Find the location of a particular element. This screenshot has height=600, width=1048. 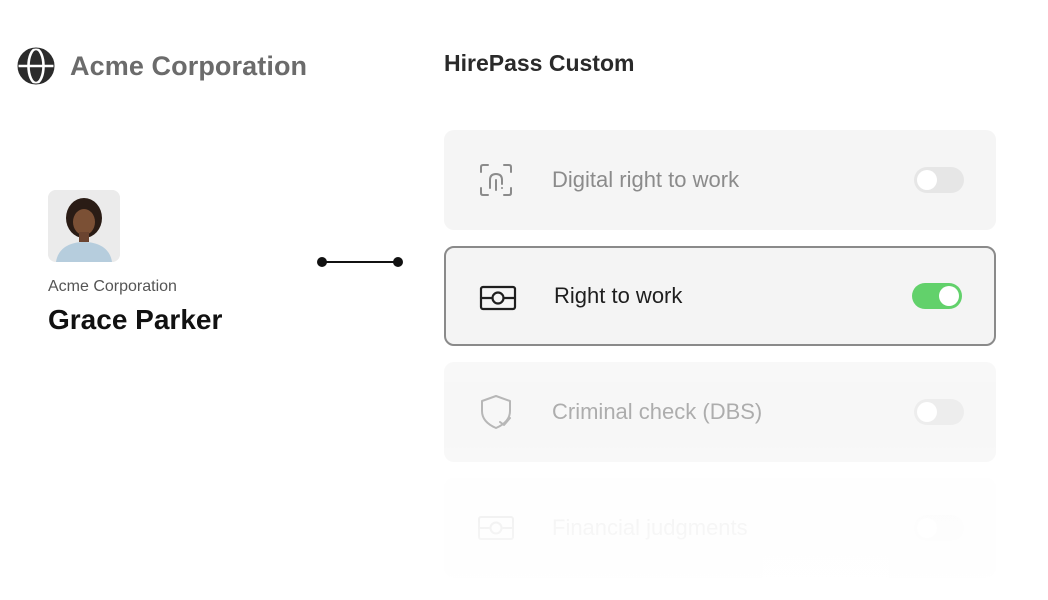

check-label: Right to work is located at coordinates (618, 295).